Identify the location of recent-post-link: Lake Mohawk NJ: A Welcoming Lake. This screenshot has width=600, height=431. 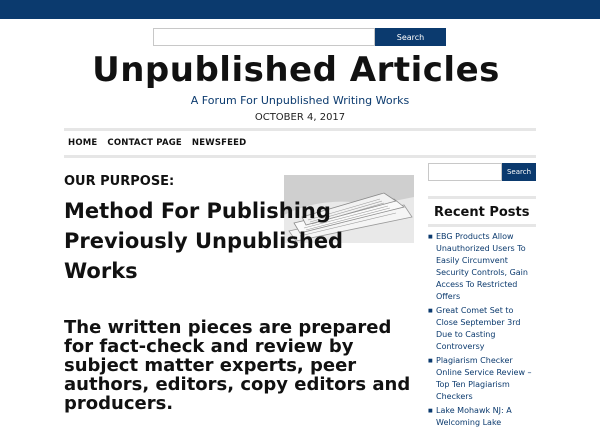
(482, 417).